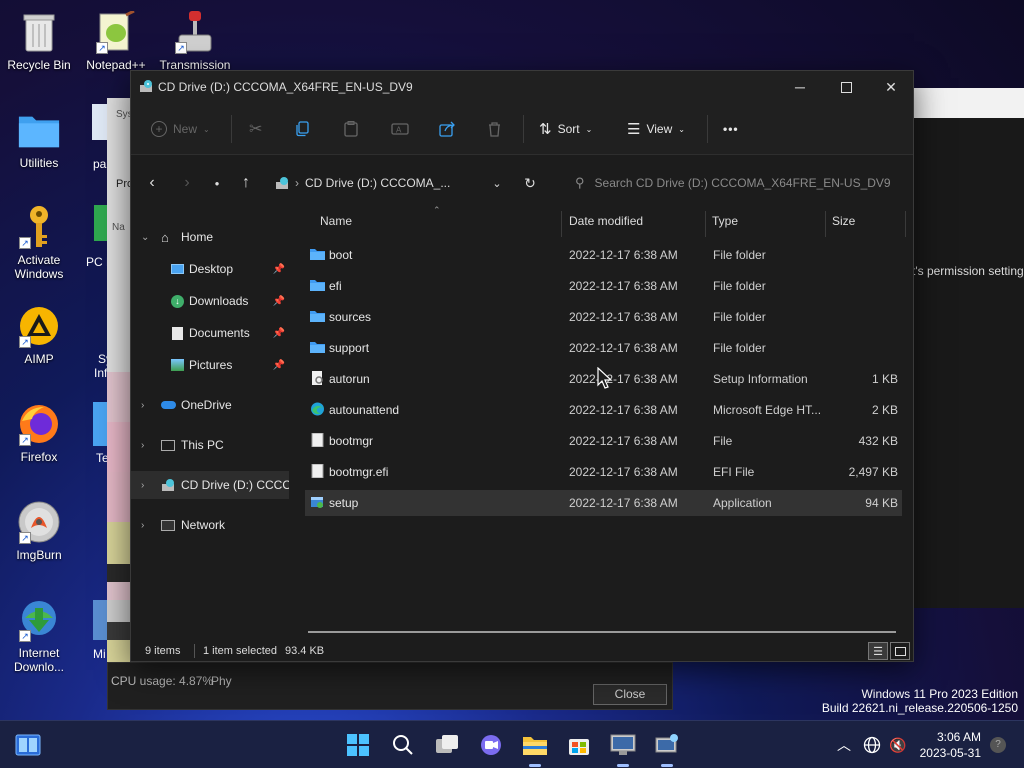 The height and width of the screenshot is (768, 1024). Describe the element at coordinates (491, 745) in the screenshot. I see `chat-button` at that location.